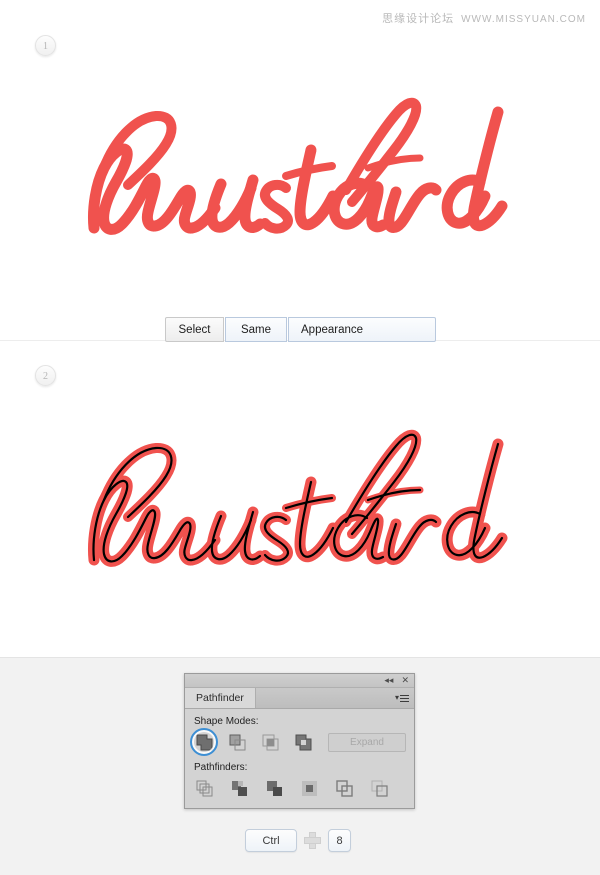 The height and width of the screenshot is (875, 600). I want to click on watermark-url-text: WWW.MISSYUAN.COM, so click(523, 19).